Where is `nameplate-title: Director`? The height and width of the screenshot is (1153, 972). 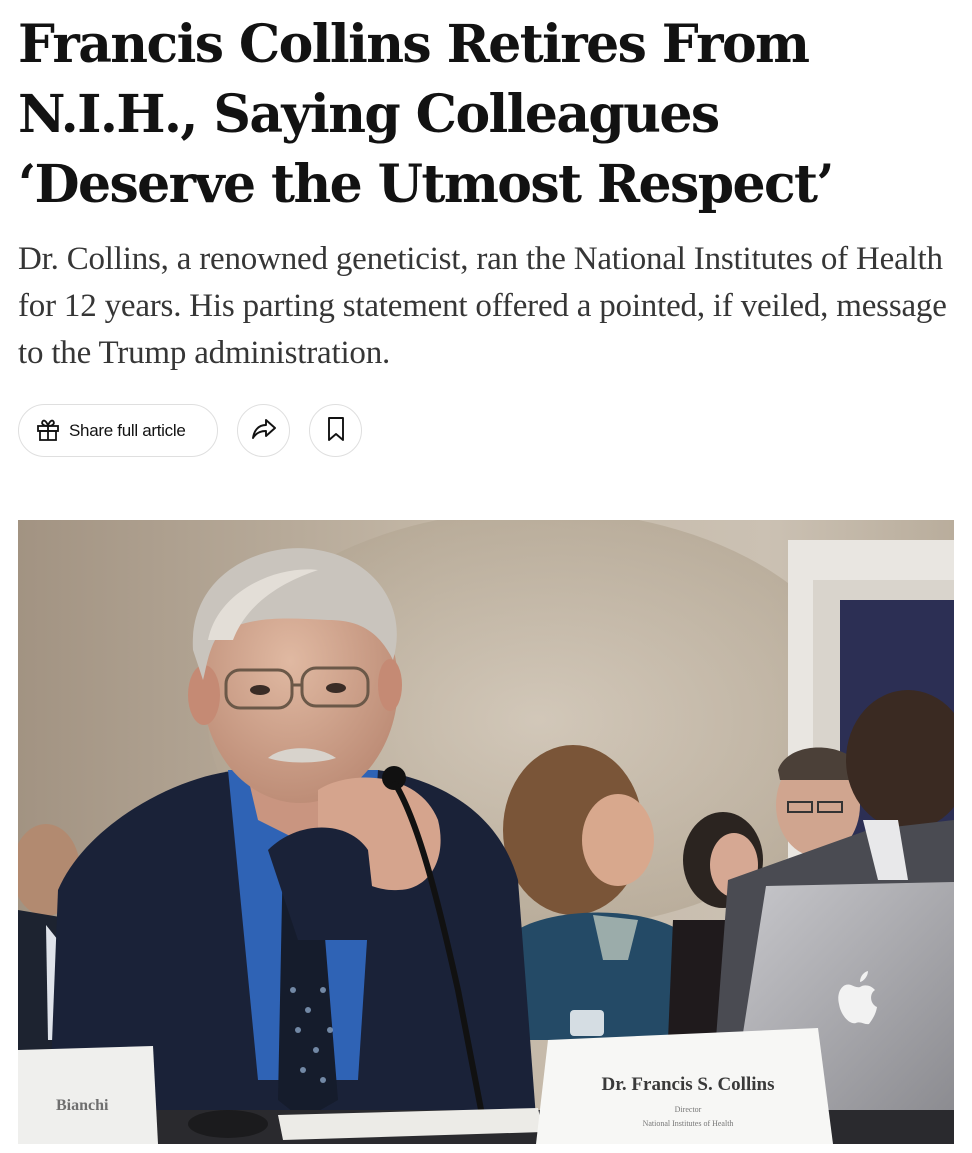 nameplate-title: Director is located at coordinates (688, 1109).